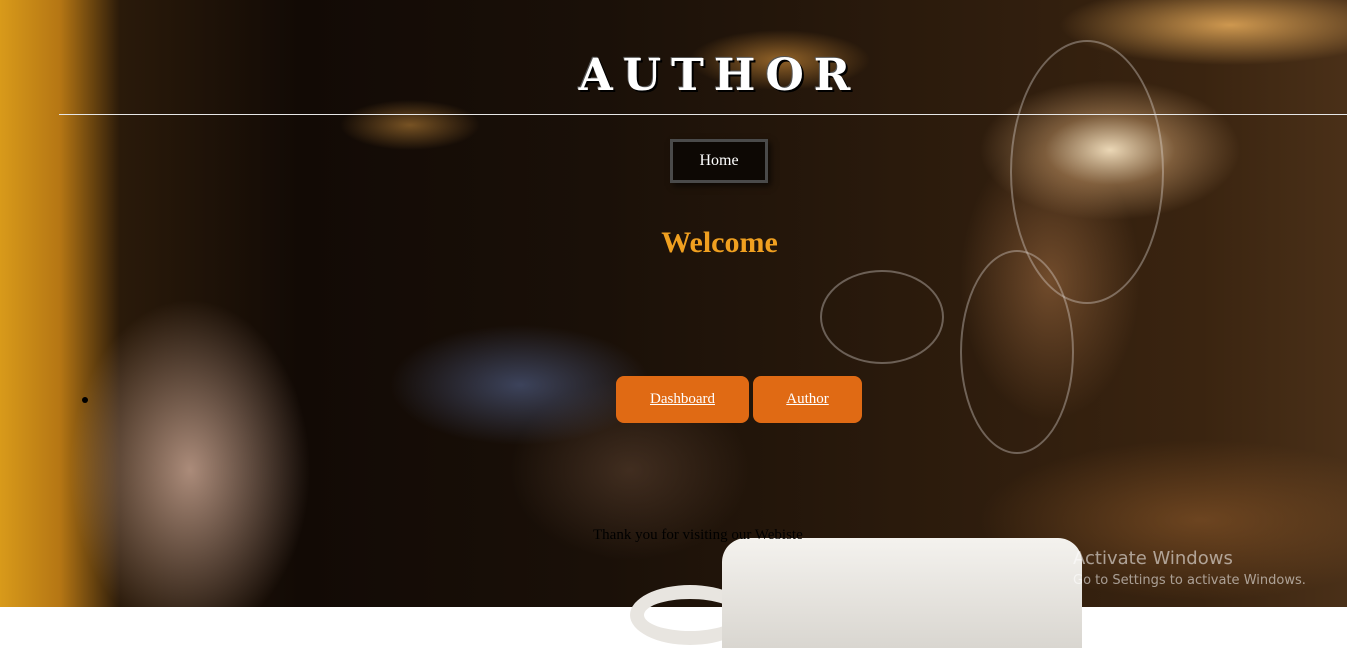  I want to click on author-button: Author, so click(807, 399).